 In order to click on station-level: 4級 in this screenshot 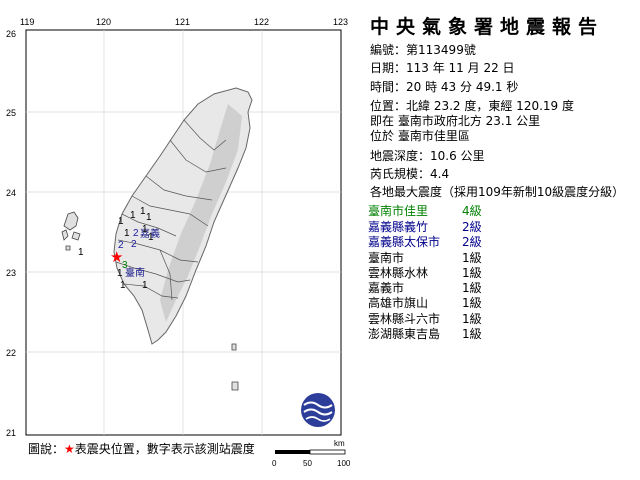, I will do `click(472, 211)`.